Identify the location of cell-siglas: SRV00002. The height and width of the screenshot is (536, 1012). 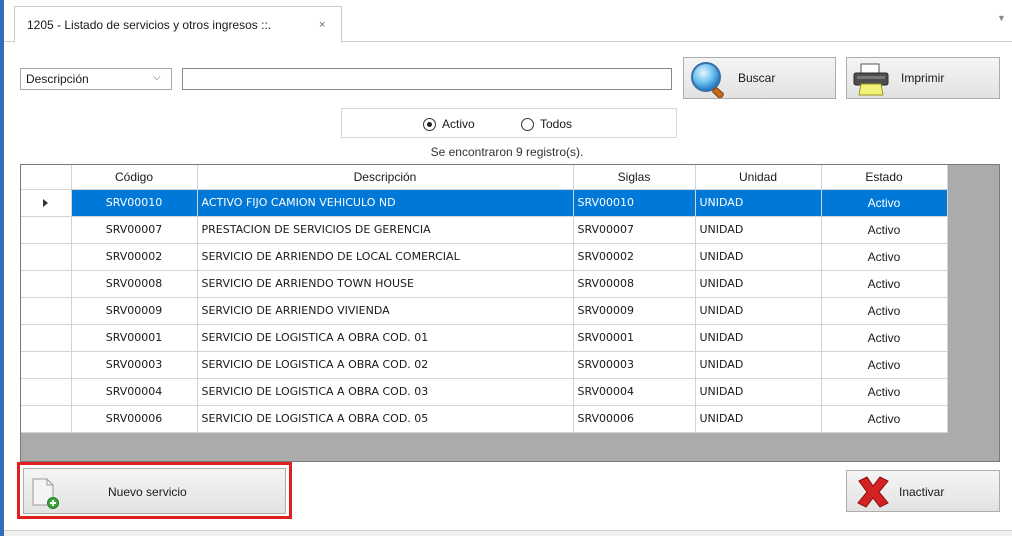
(634, 257).